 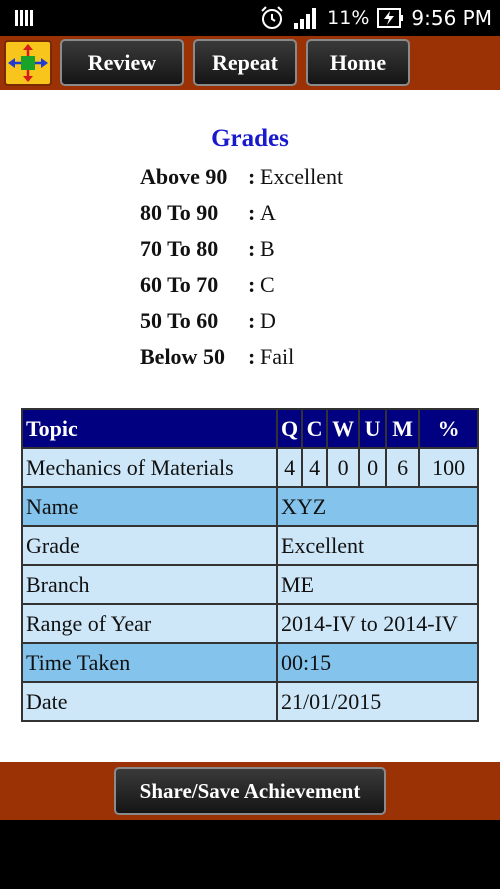 I want to click on table-row: Mechanics of Materials 4 4 0 0 6 100, so click(x=250, y=467).